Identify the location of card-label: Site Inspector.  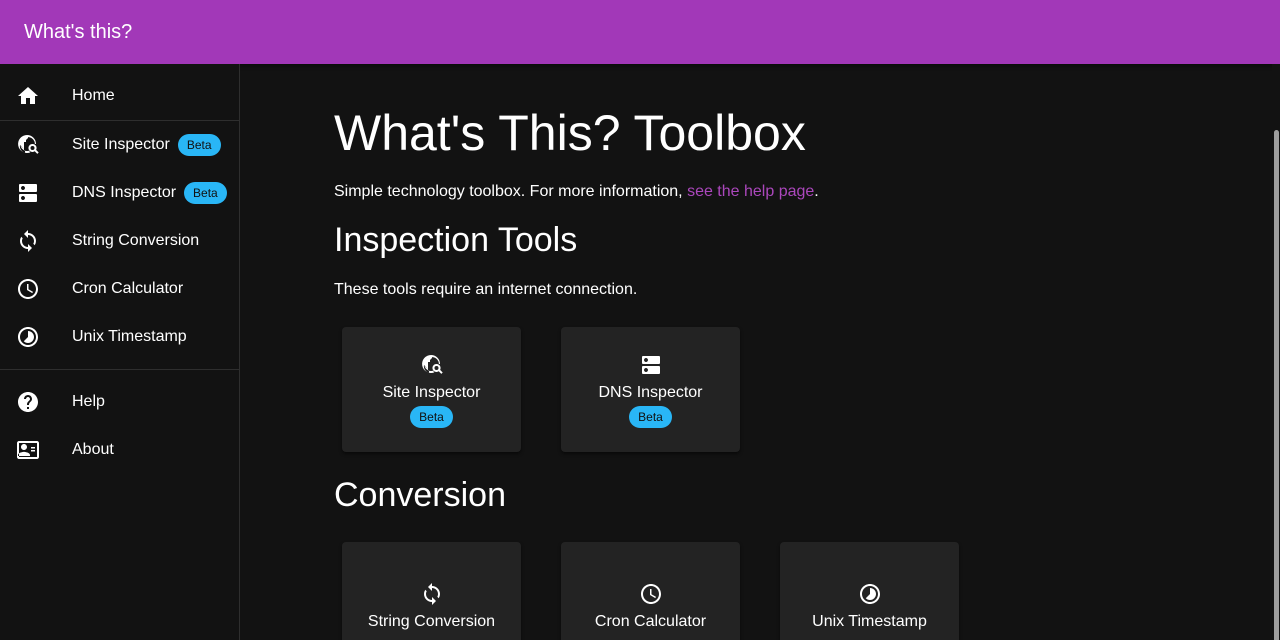
(431, 392).